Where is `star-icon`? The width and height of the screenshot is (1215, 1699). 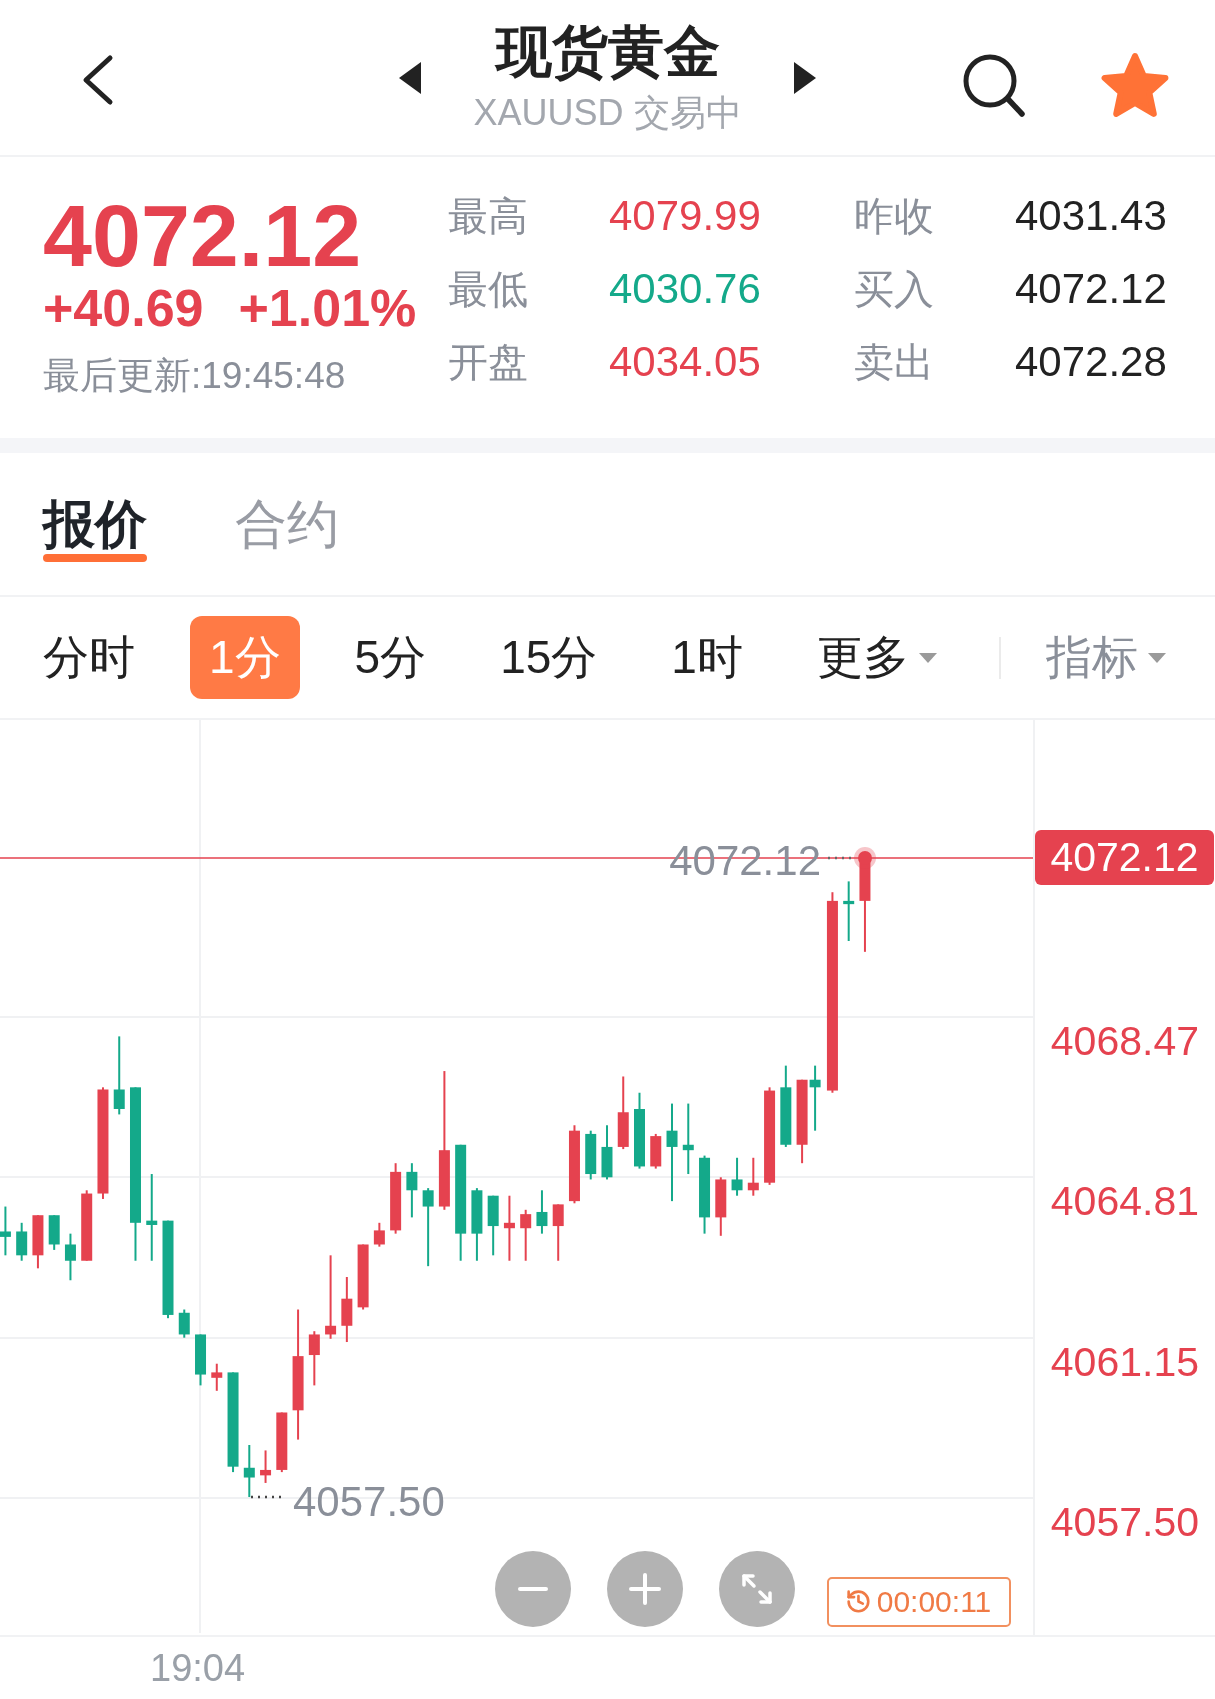
star-icon is located at coordinates (1135, 85).